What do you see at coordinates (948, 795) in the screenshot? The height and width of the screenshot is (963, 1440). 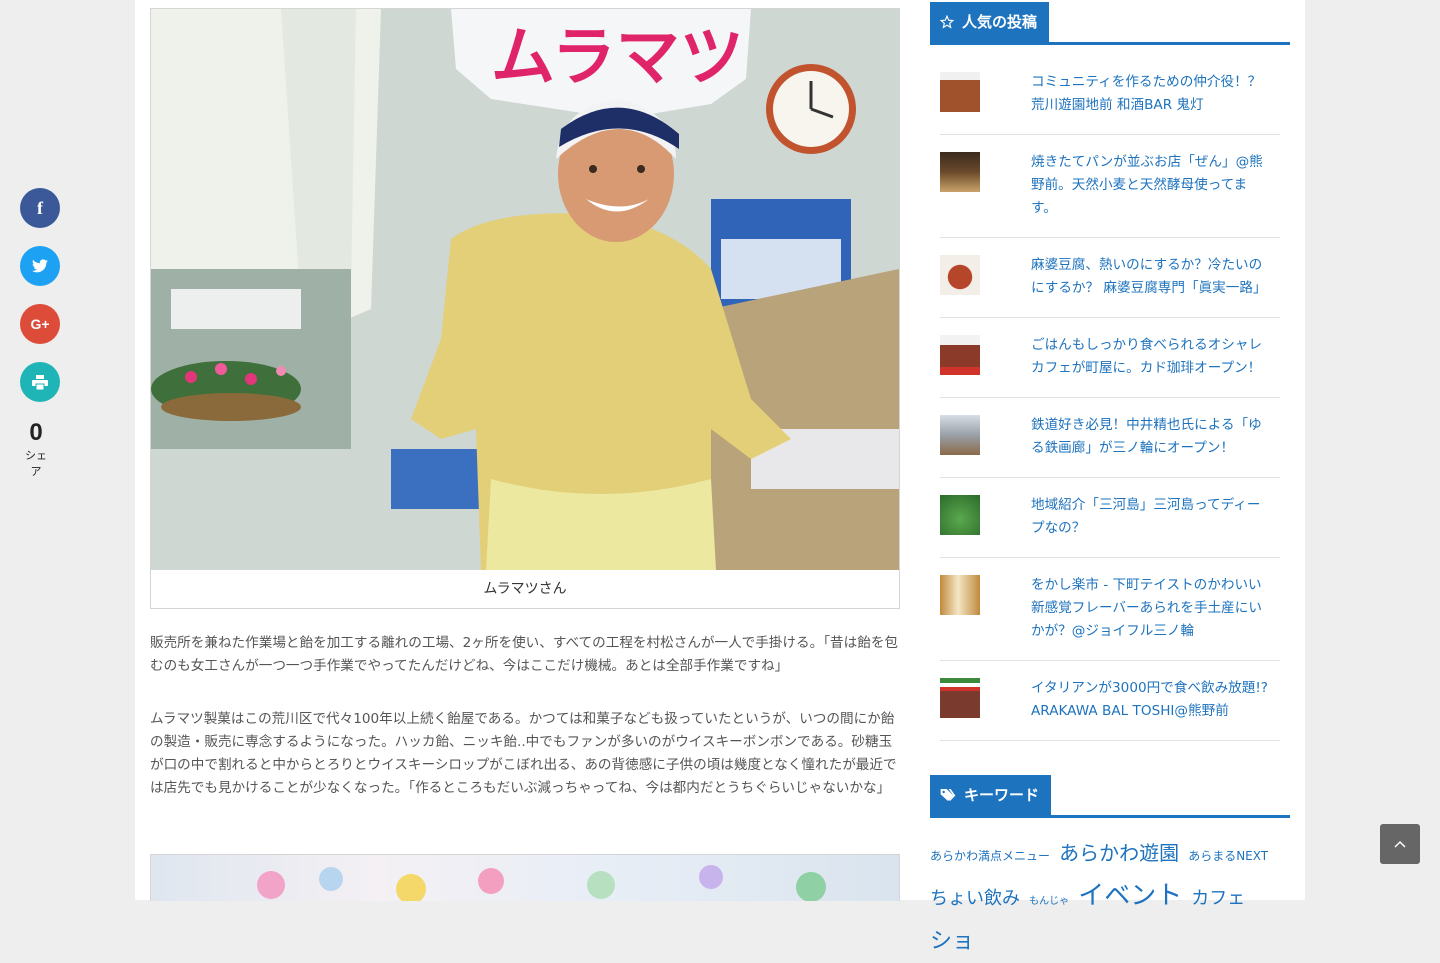 I see `tags-icon` at bounding box center [948, 795].